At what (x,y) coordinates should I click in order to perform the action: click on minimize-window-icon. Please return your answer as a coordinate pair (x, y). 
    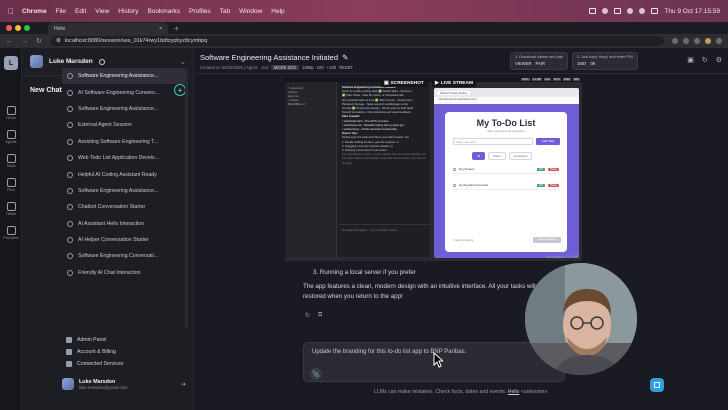
    Looking at the image, I should click on (18, 28).